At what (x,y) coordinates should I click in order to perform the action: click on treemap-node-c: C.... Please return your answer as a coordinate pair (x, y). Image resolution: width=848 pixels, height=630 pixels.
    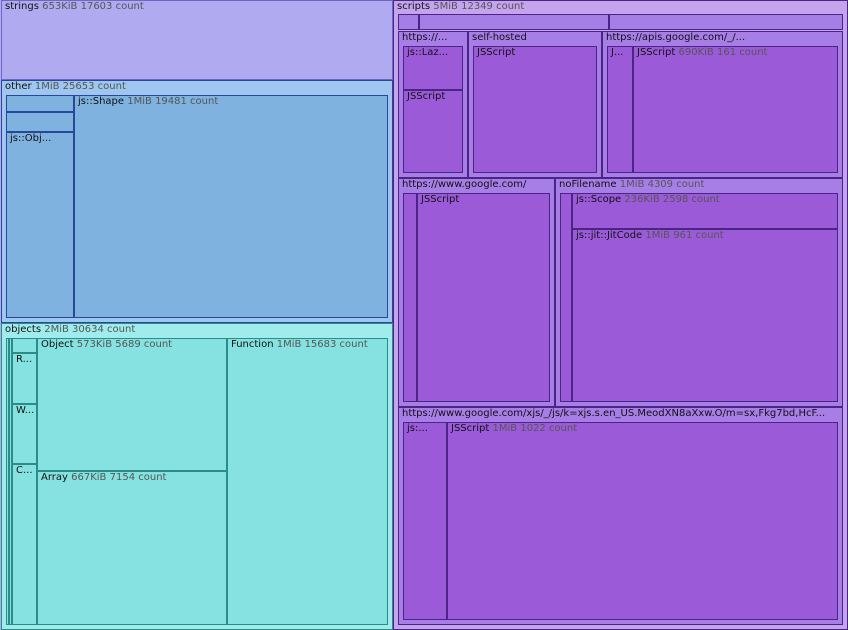
    Looking at the image, I should click on (24, 544).